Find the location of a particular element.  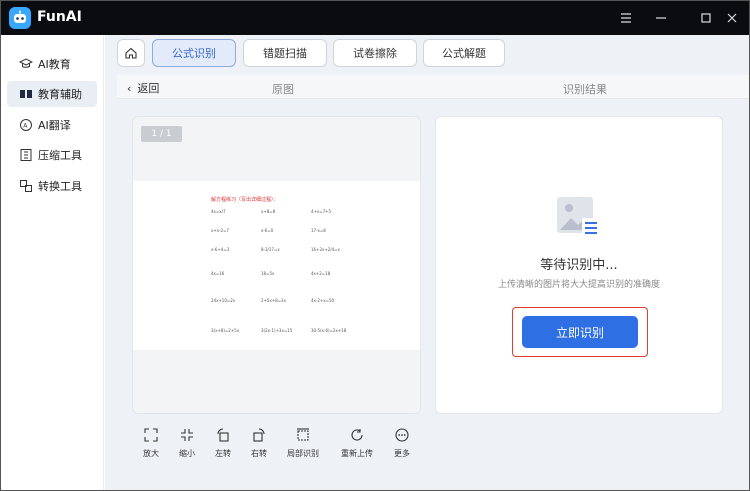

document-title: 解方程练习（写出详细过程）： is located at coordinates (245, 200).